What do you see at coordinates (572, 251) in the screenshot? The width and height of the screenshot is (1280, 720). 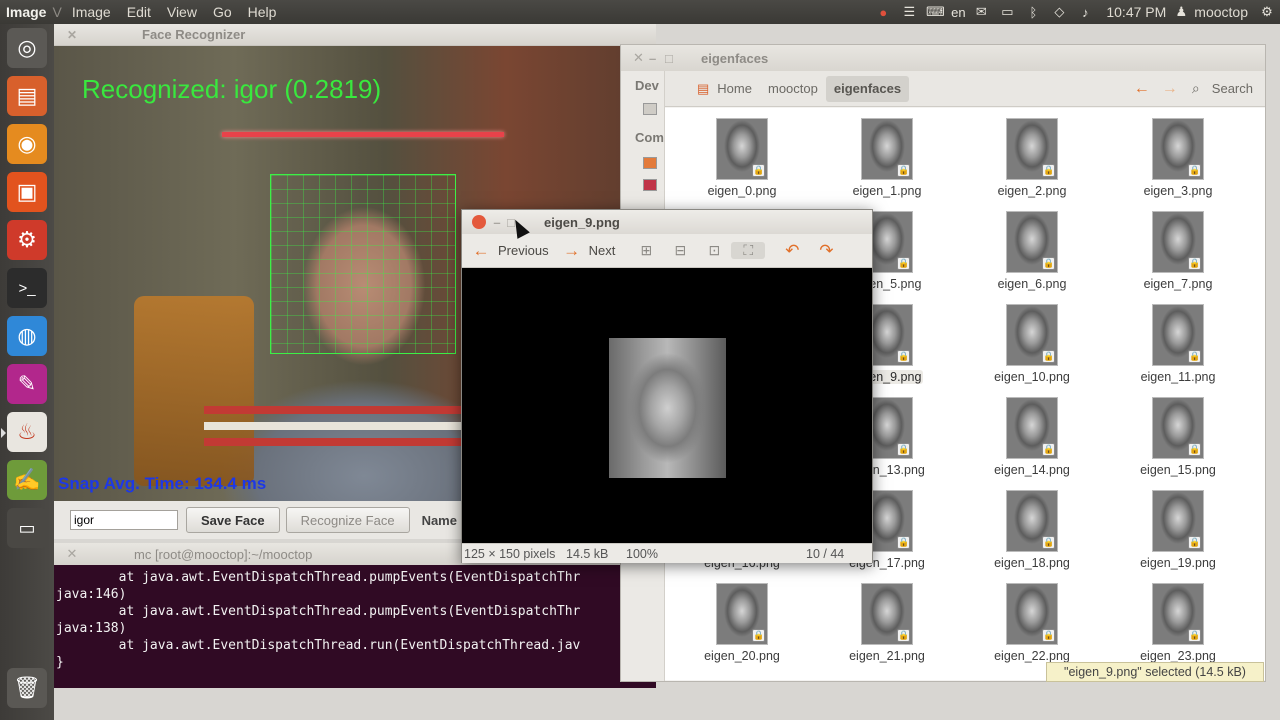 I see `next-arrow-icon: →` at bounding box center [572, 251].